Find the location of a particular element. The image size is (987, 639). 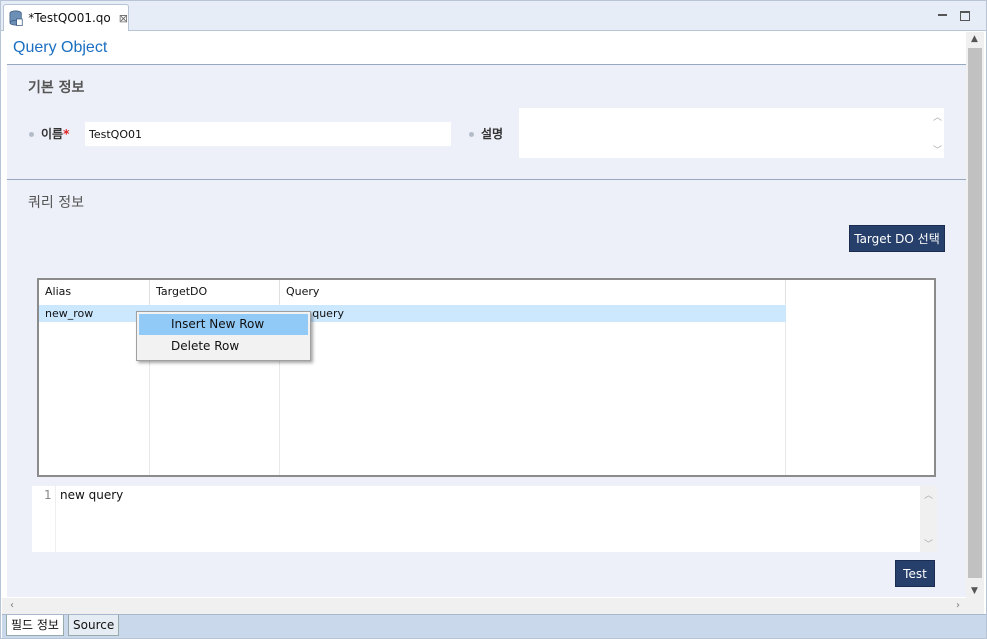

scroll-up-icon: ▲ is located at coordinates (974, 39).